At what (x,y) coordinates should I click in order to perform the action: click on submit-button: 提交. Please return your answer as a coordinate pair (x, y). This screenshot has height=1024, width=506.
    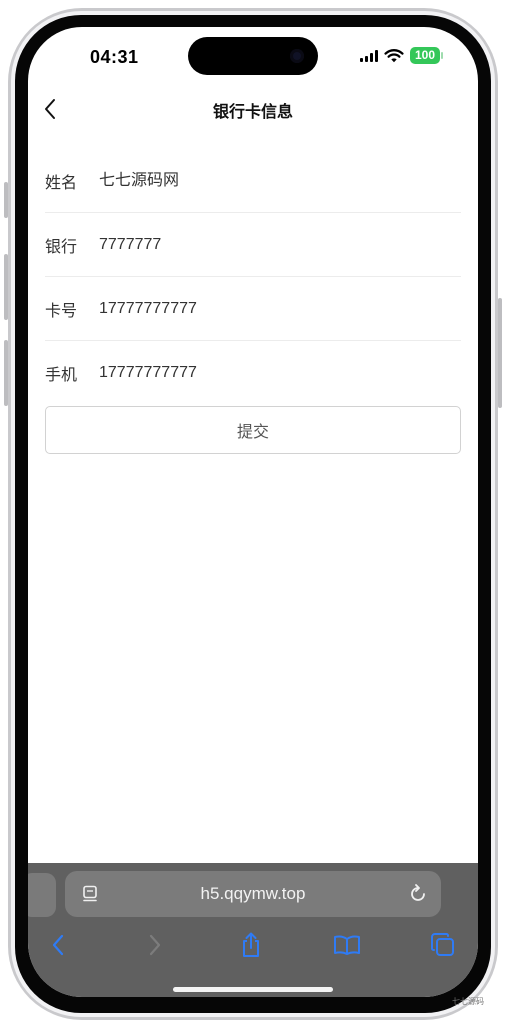
    Looking at the image, I should click on (253, 430).